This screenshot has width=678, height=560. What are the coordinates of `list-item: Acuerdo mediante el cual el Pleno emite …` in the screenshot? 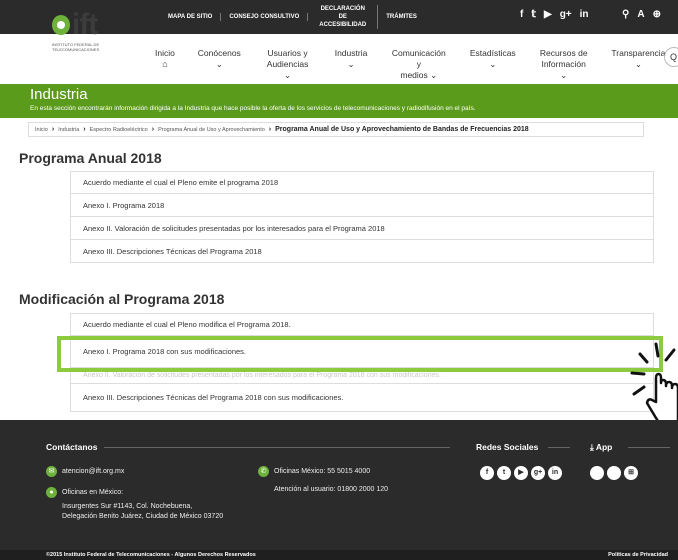 It's located at (362, 182).